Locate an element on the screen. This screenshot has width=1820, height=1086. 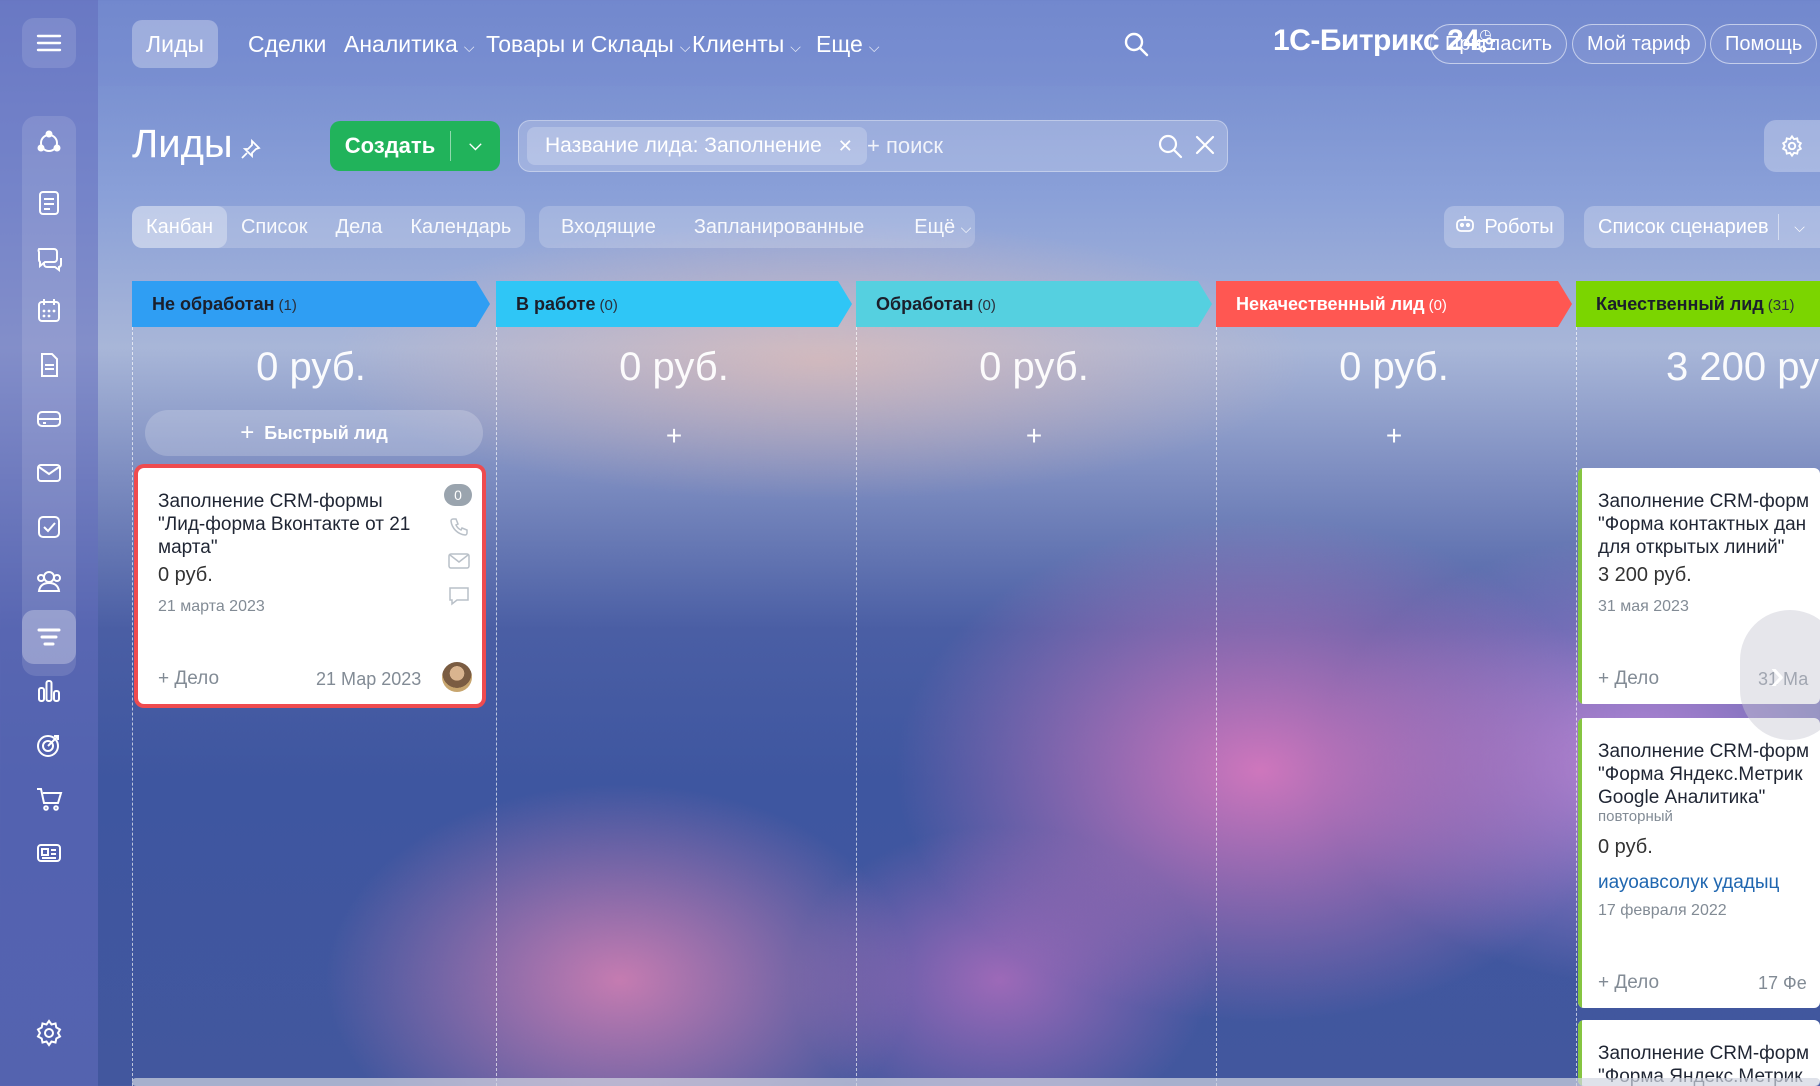
help-label: Помощь is located at coordinates (1764, 44).